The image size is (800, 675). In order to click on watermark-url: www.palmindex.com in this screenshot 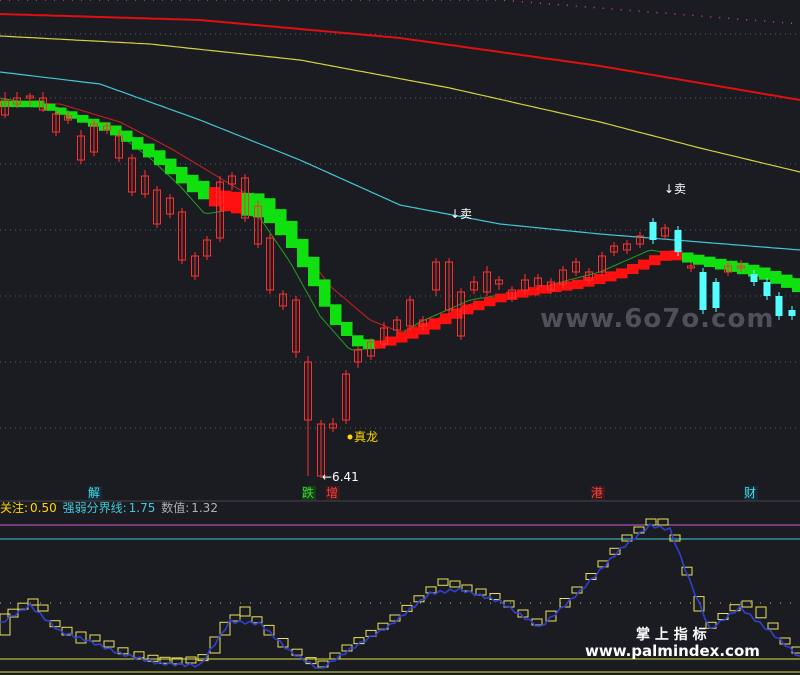, I will do `click(672, 651)`.